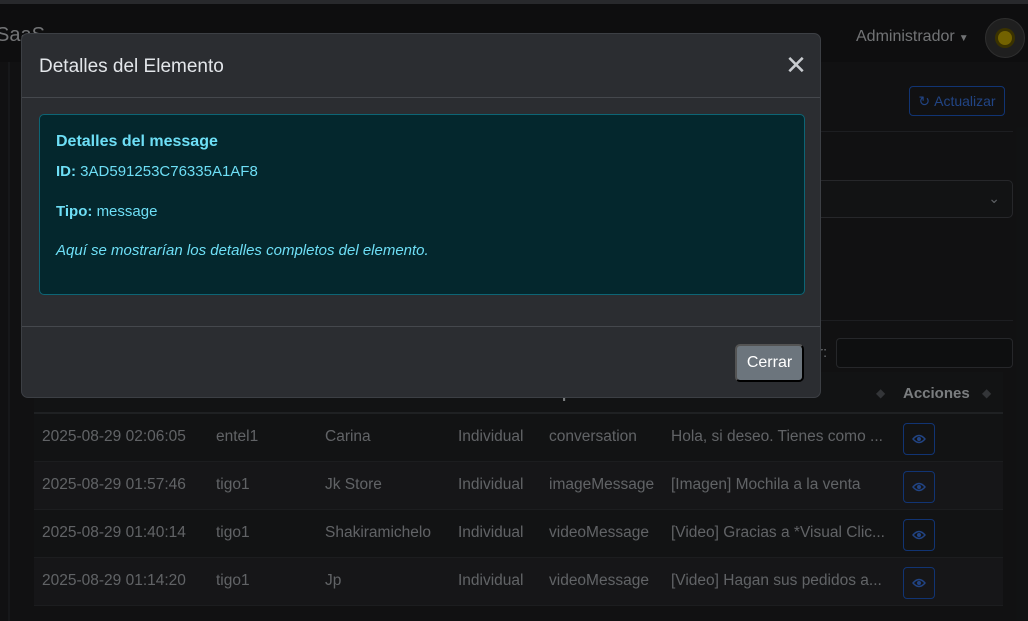  I want to click on id-value: 3AD591253C76335A1AF8, so click(169, 171).